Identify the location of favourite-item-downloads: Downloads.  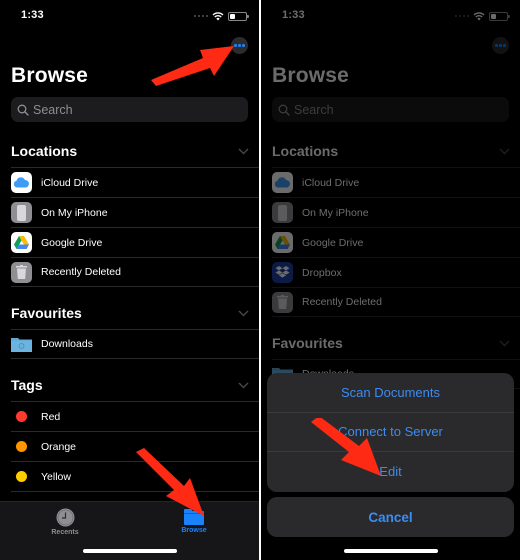
(135, 344).